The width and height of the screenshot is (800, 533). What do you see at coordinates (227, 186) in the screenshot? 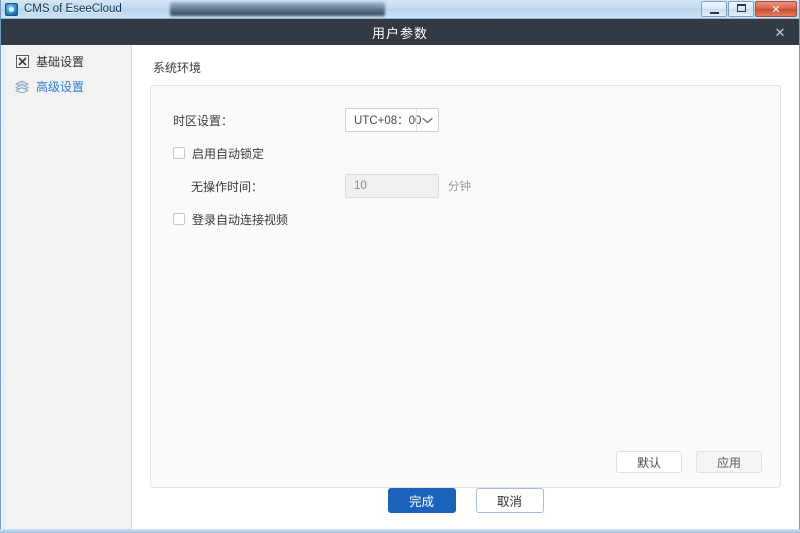
I see `idle-time-label: 无操作时间：` at bounding box center [227, 186].